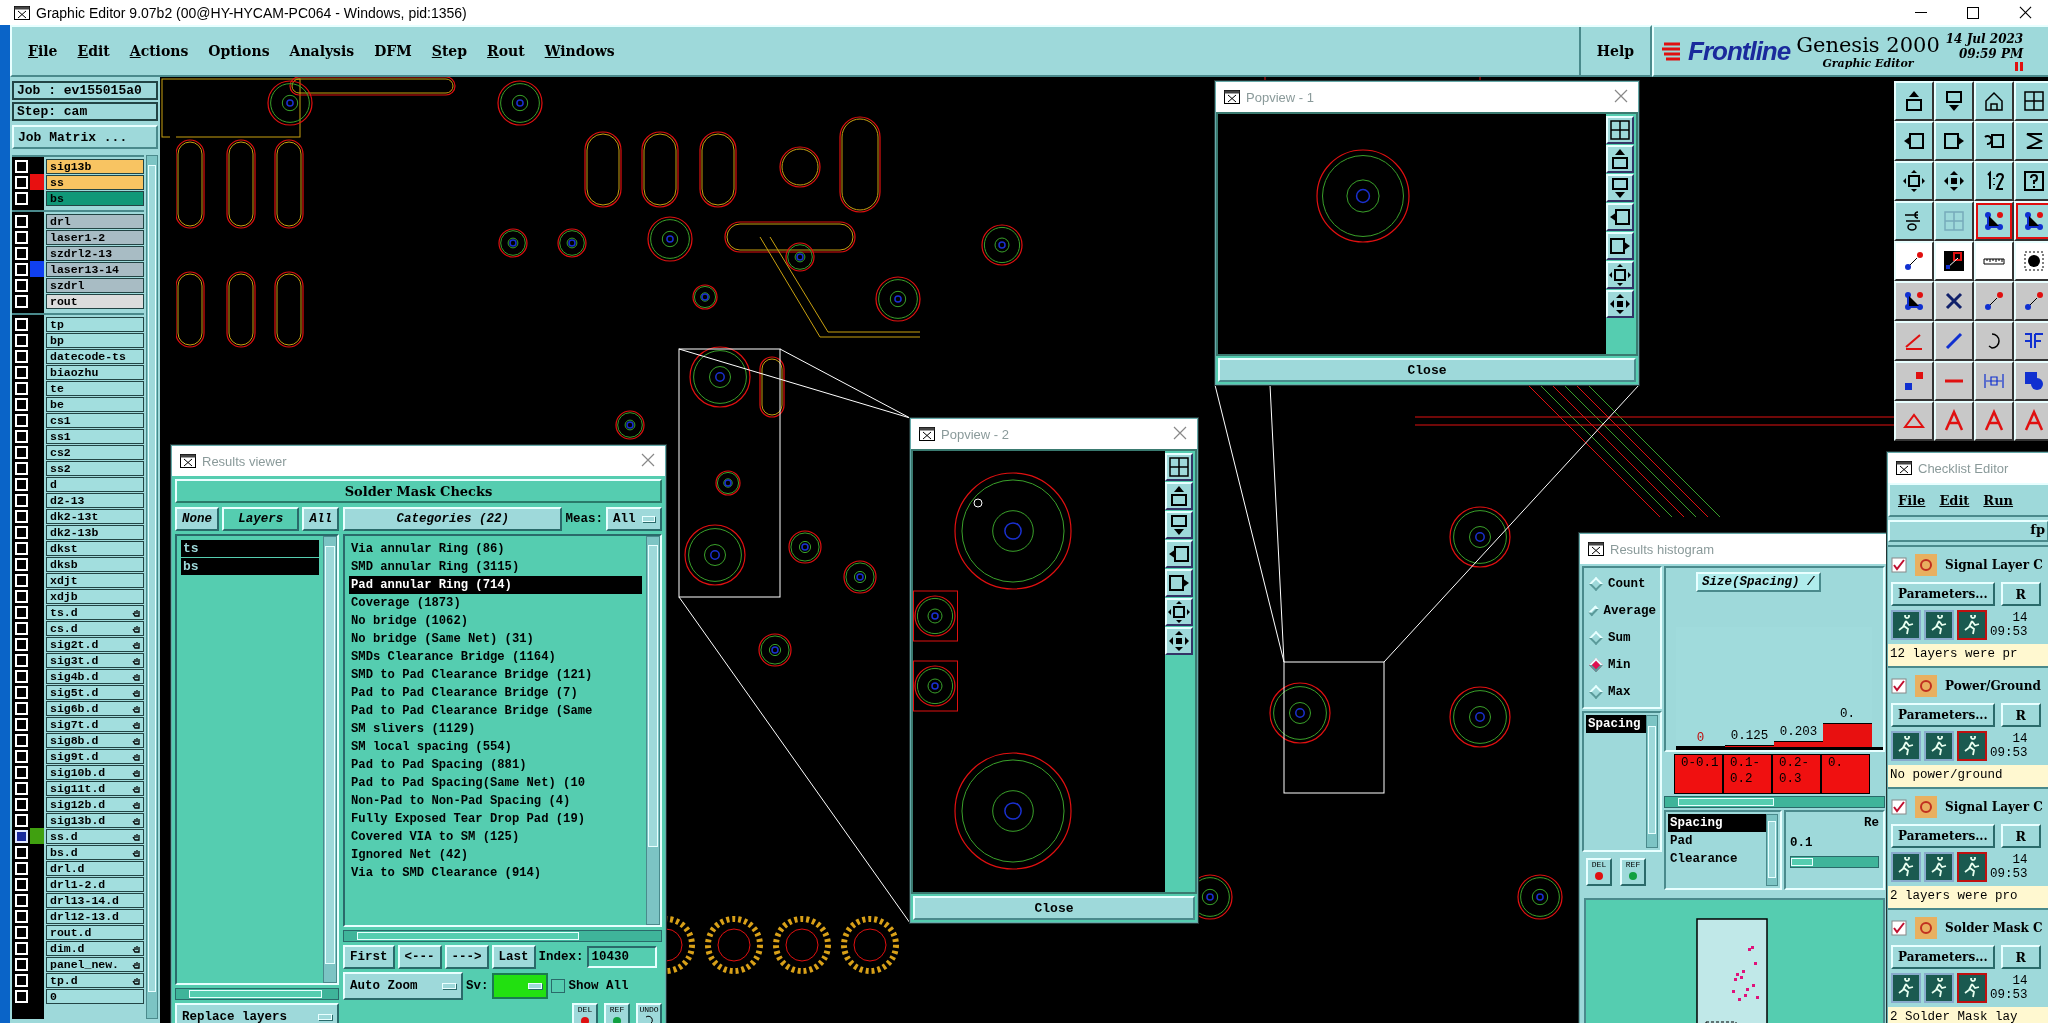 This screenshot has width=2048, height=1023. What do you see at coordinates (95, 285) in the screenshot?
I see `layer-name: szdrl` at bounding box center [95, 285].